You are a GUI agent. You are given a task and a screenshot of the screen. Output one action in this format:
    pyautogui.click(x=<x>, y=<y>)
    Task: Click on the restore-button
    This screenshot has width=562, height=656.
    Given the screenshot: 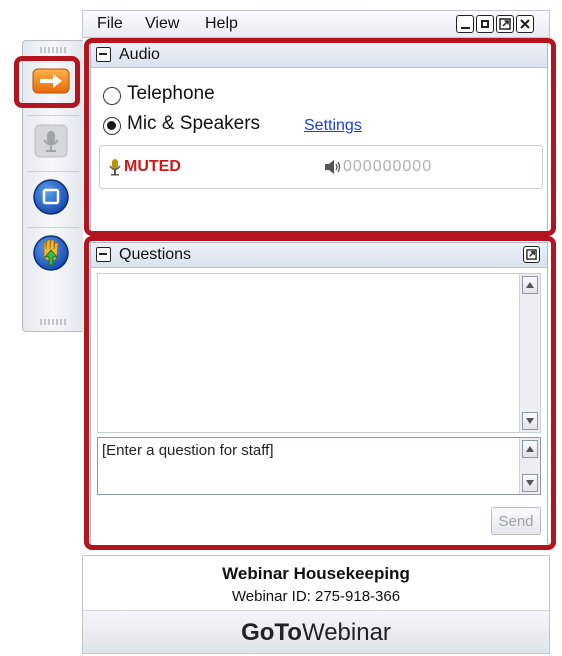 What is the action you would take?
    pyautogui.click(x=485, y=24)
    